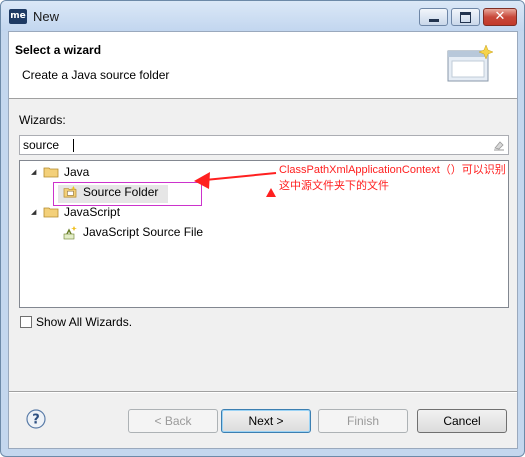 This screenshot has width=525, height=457. What do you see at coordinates (202, 180) in the screenshot?
I see `annotation-arrowhead` at bounding box center [202, 180].